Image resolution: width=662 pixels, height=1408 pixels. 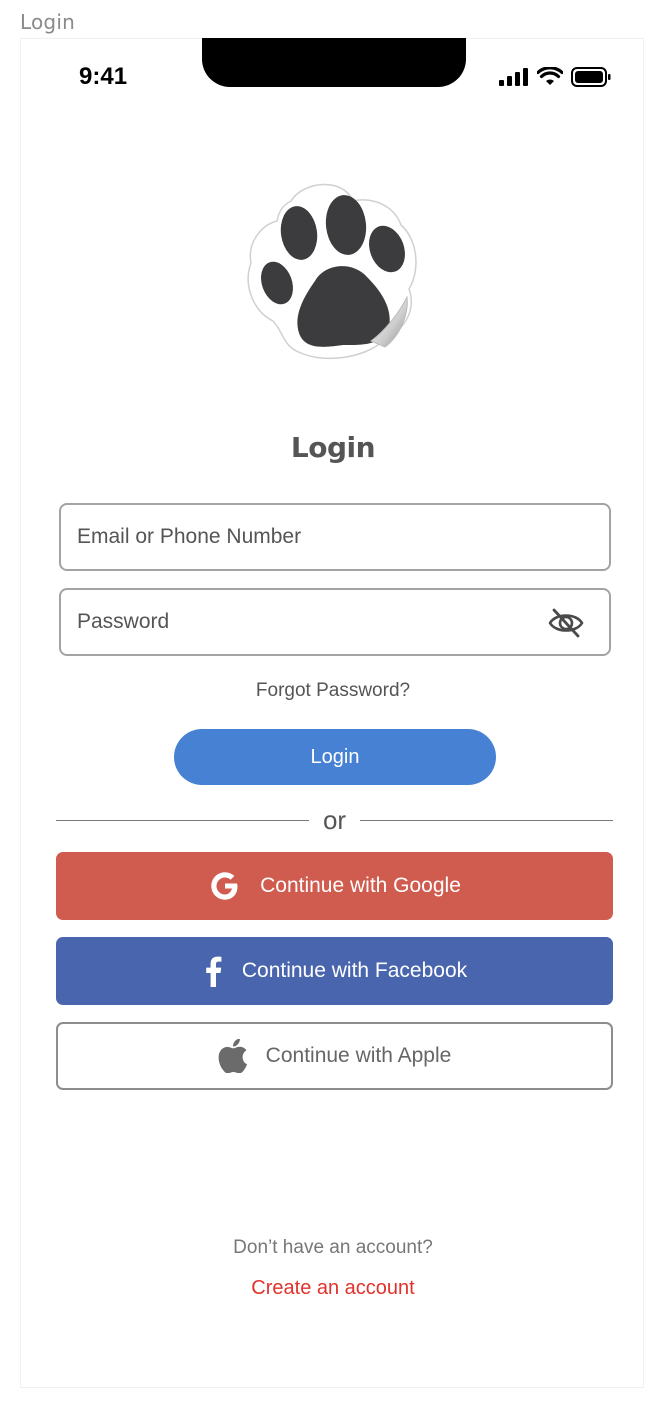 I want to click on wifi-icon, so click(x=550, y=76).